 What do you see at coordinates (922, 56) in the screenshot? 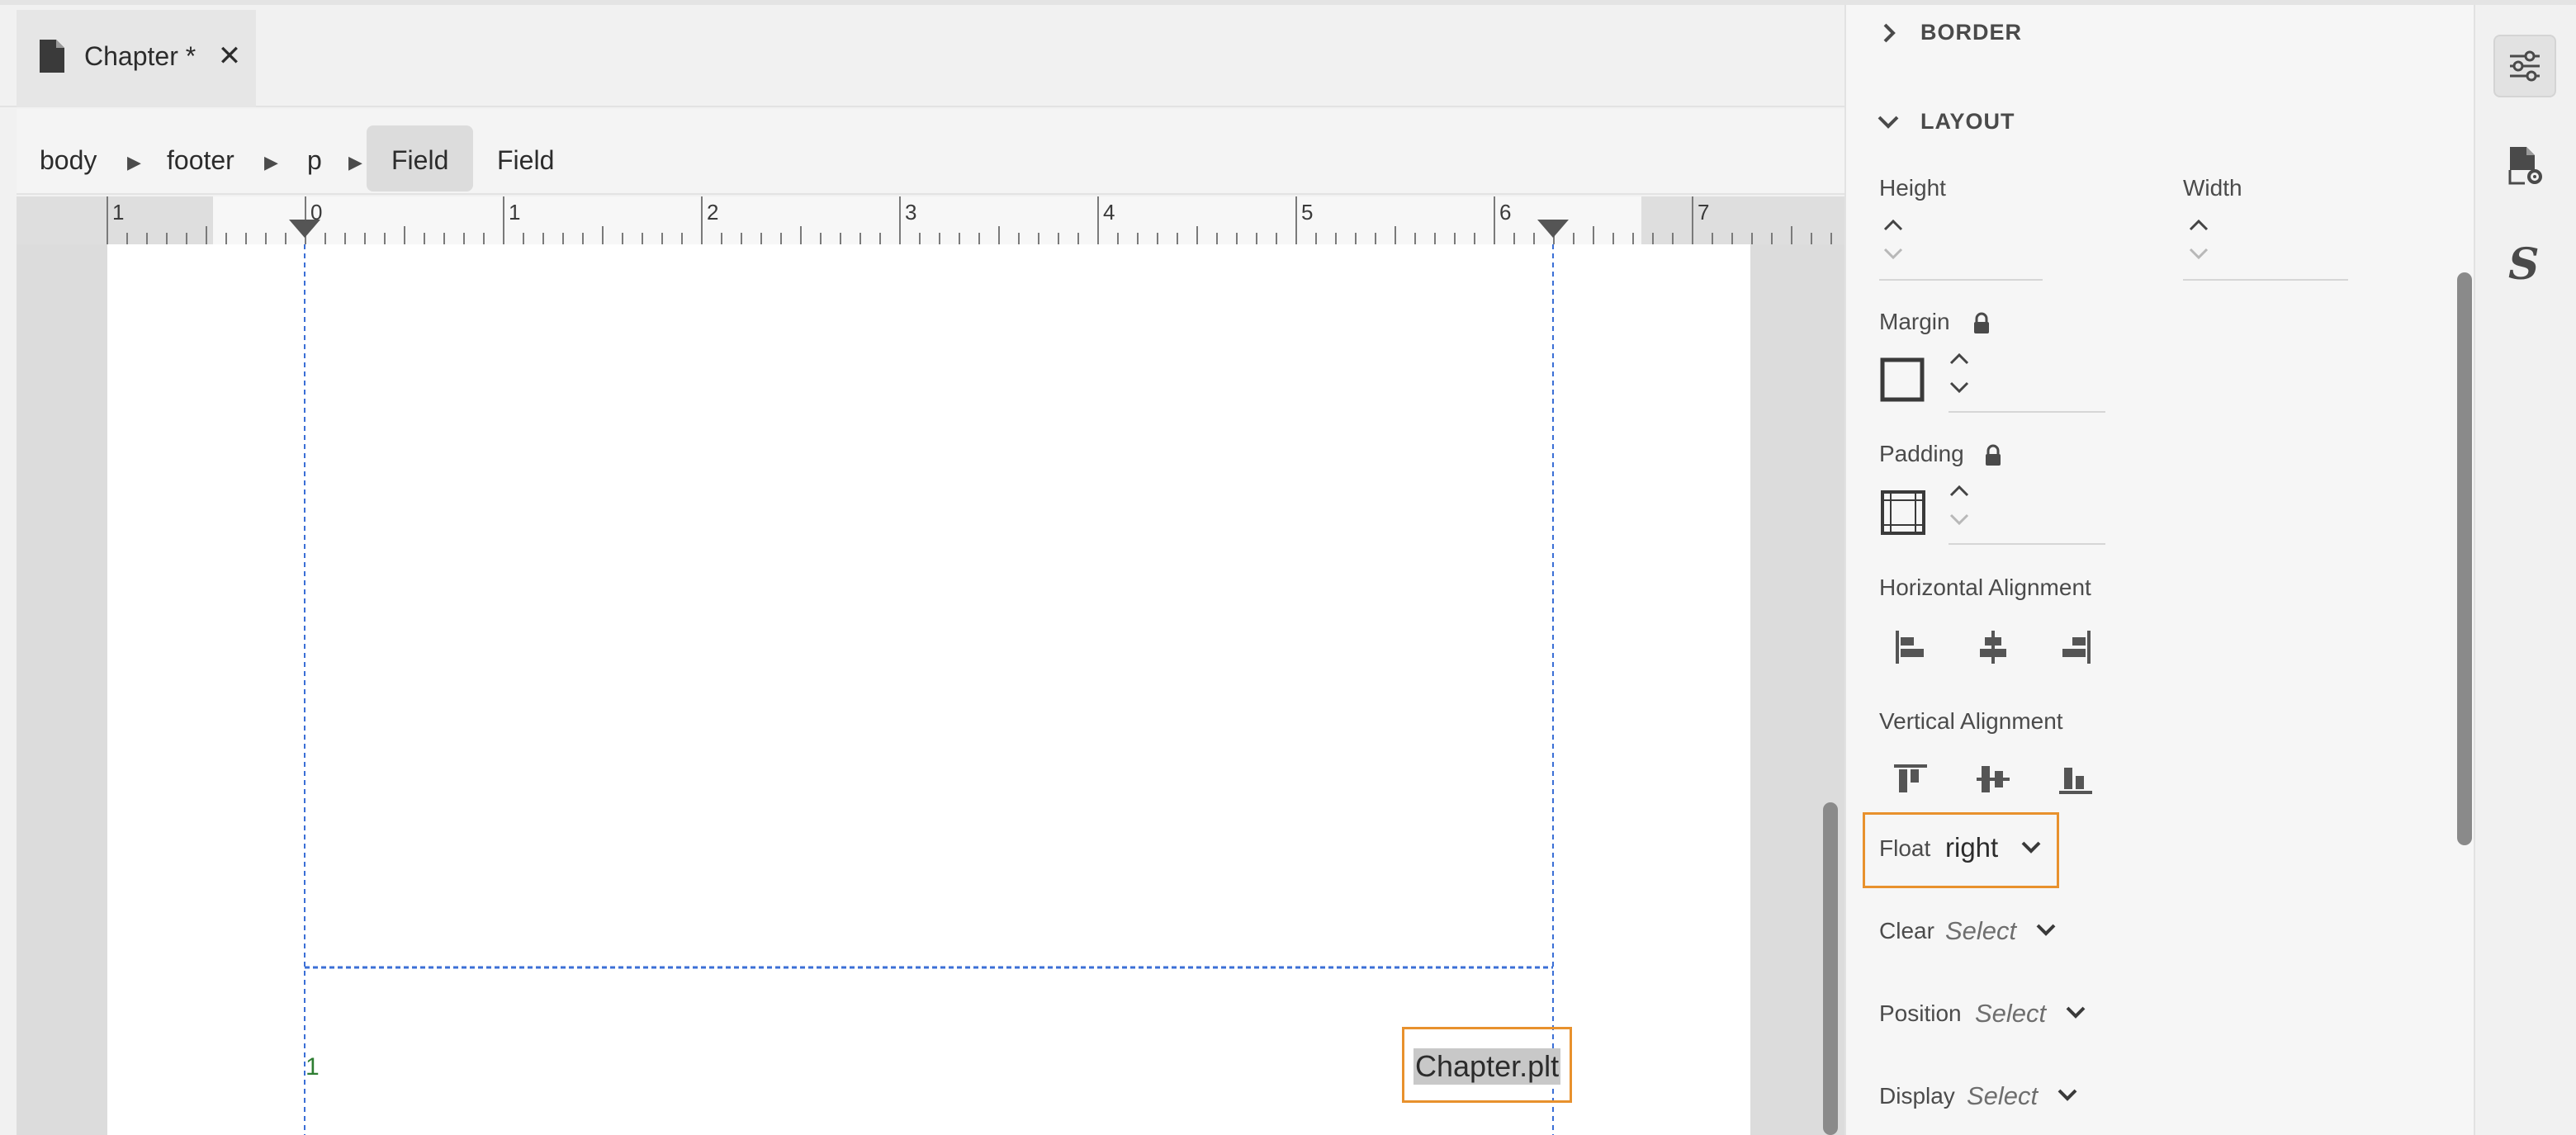
I see `tab-bar: Chapter * ✕` at bounding box center [922, 56].